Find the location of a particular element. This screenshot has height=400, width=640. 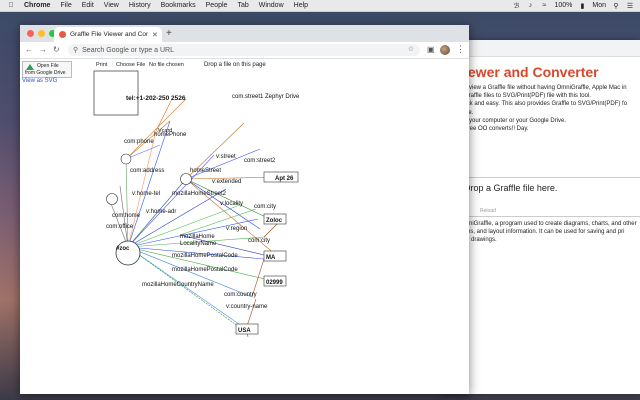

volume-icon: ♪ is located at coordinates (530, 5).